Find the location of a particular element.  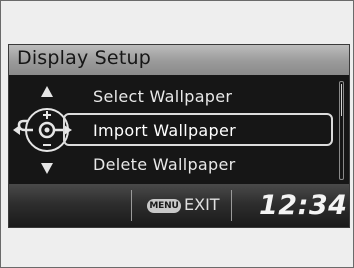

up-arrow-icon is located at coordinates (47, 91).